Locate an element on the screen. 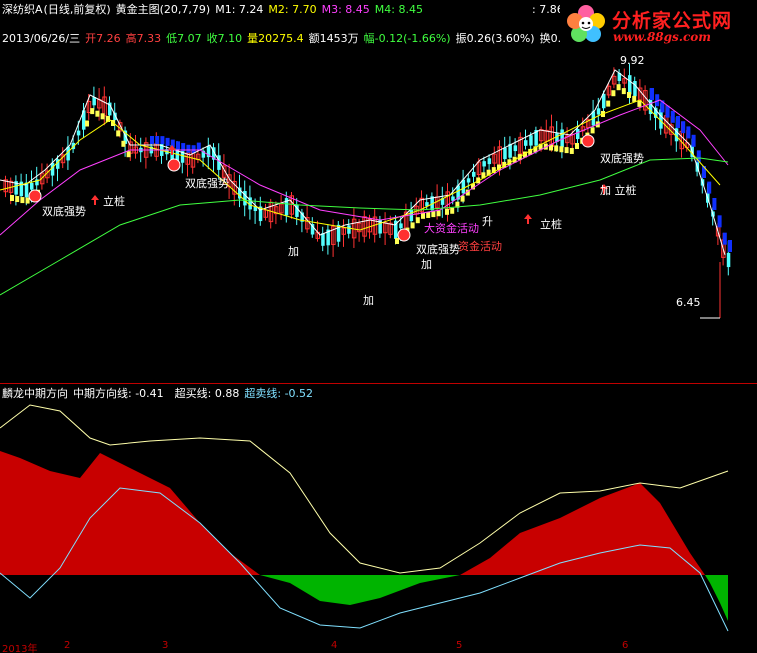 This screenshot has height=653, width=757. change-label: 幅-0.12(-1.66%) is located at coordinates (407, 38).